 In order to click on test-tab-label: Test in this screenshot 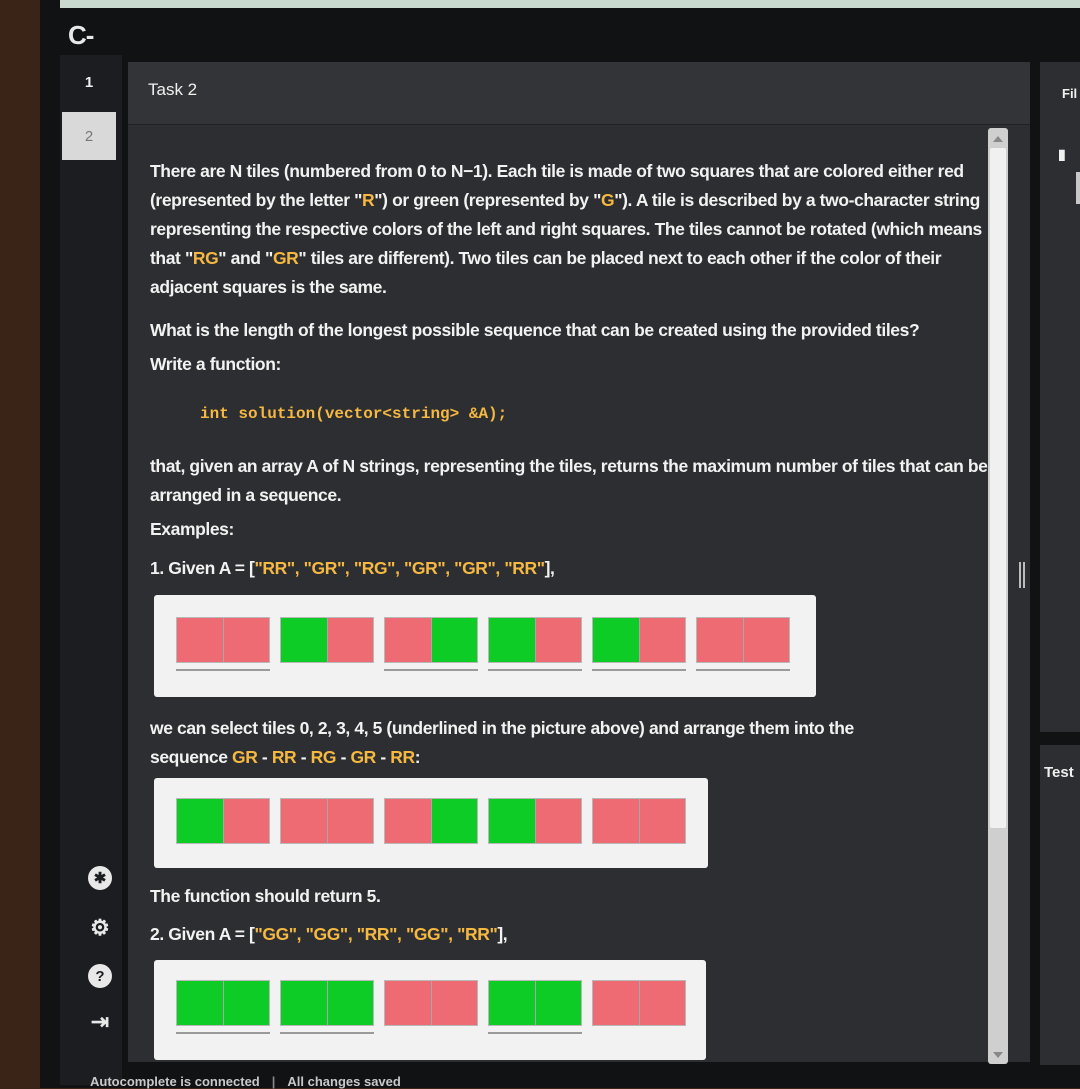, I will do `click(1059, 772)`.